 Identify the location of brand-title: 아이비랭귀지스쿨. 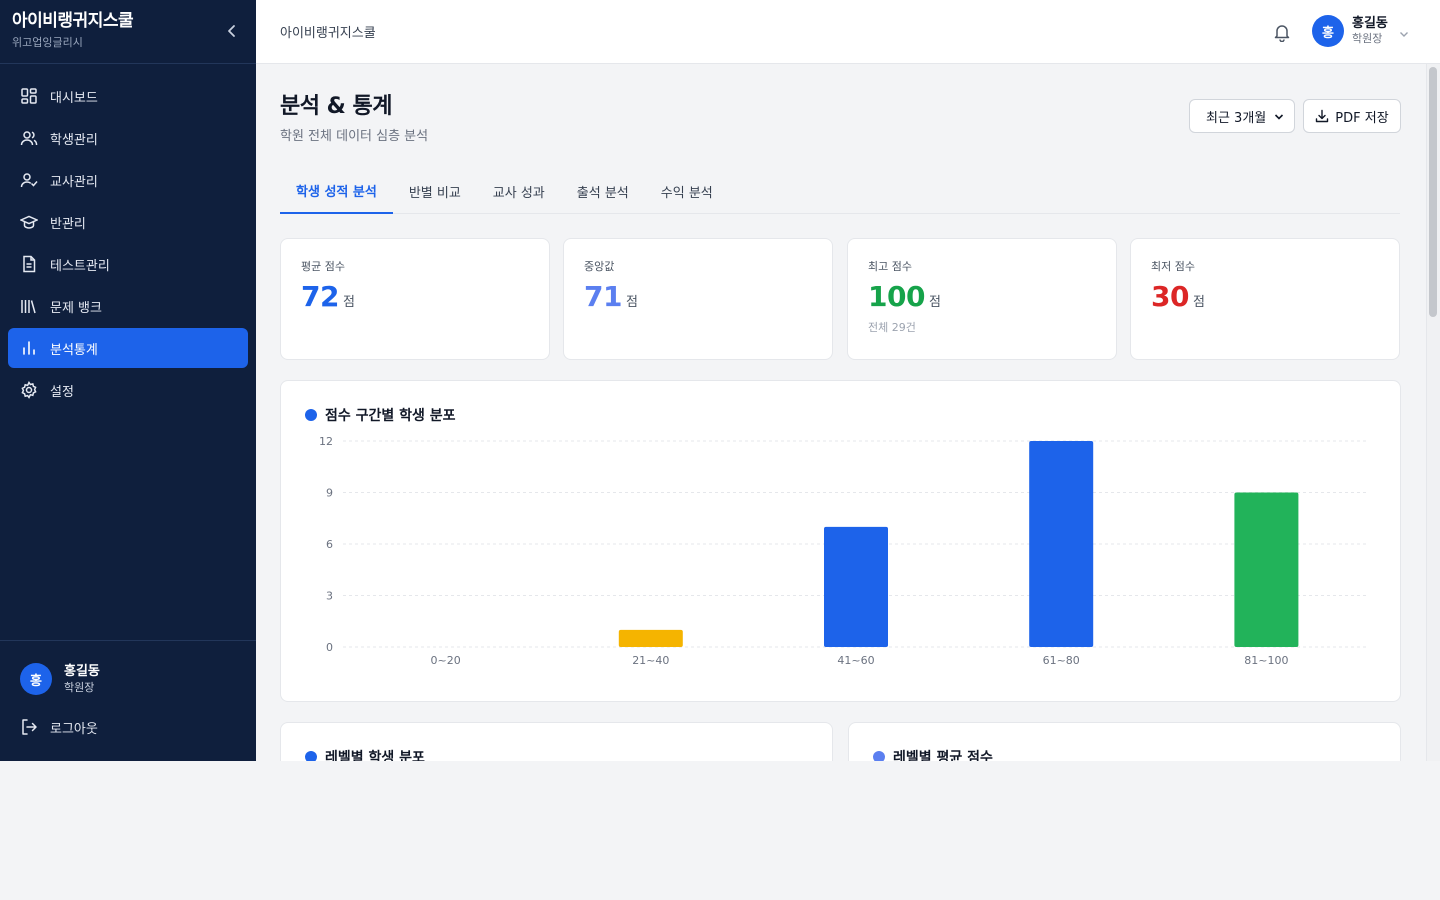
(73, 21).